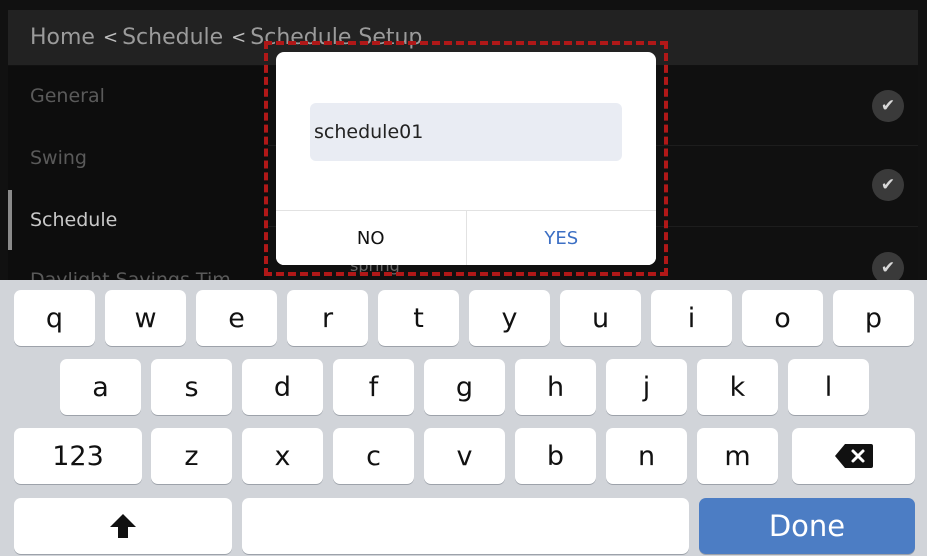 The height and width of the screenshot is (556, 927). I want to click on key-p: p, so click(873, 318).